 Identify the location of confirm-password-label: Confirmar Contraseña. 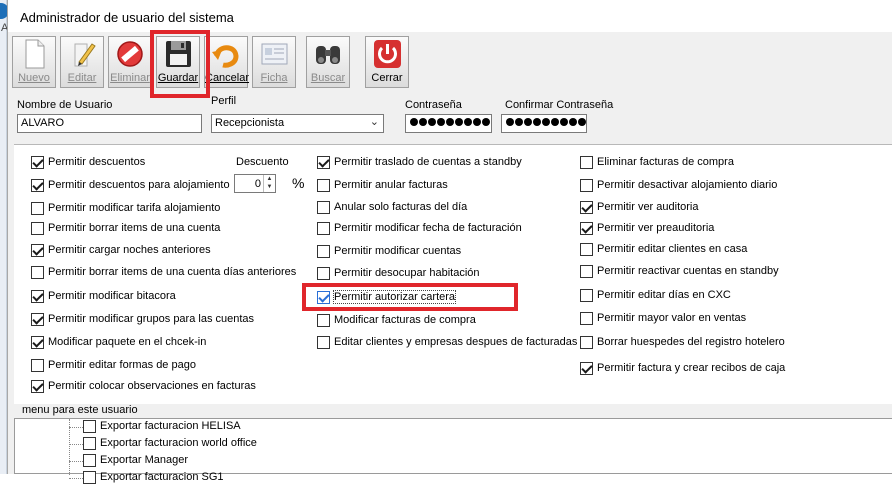
(559, 105).